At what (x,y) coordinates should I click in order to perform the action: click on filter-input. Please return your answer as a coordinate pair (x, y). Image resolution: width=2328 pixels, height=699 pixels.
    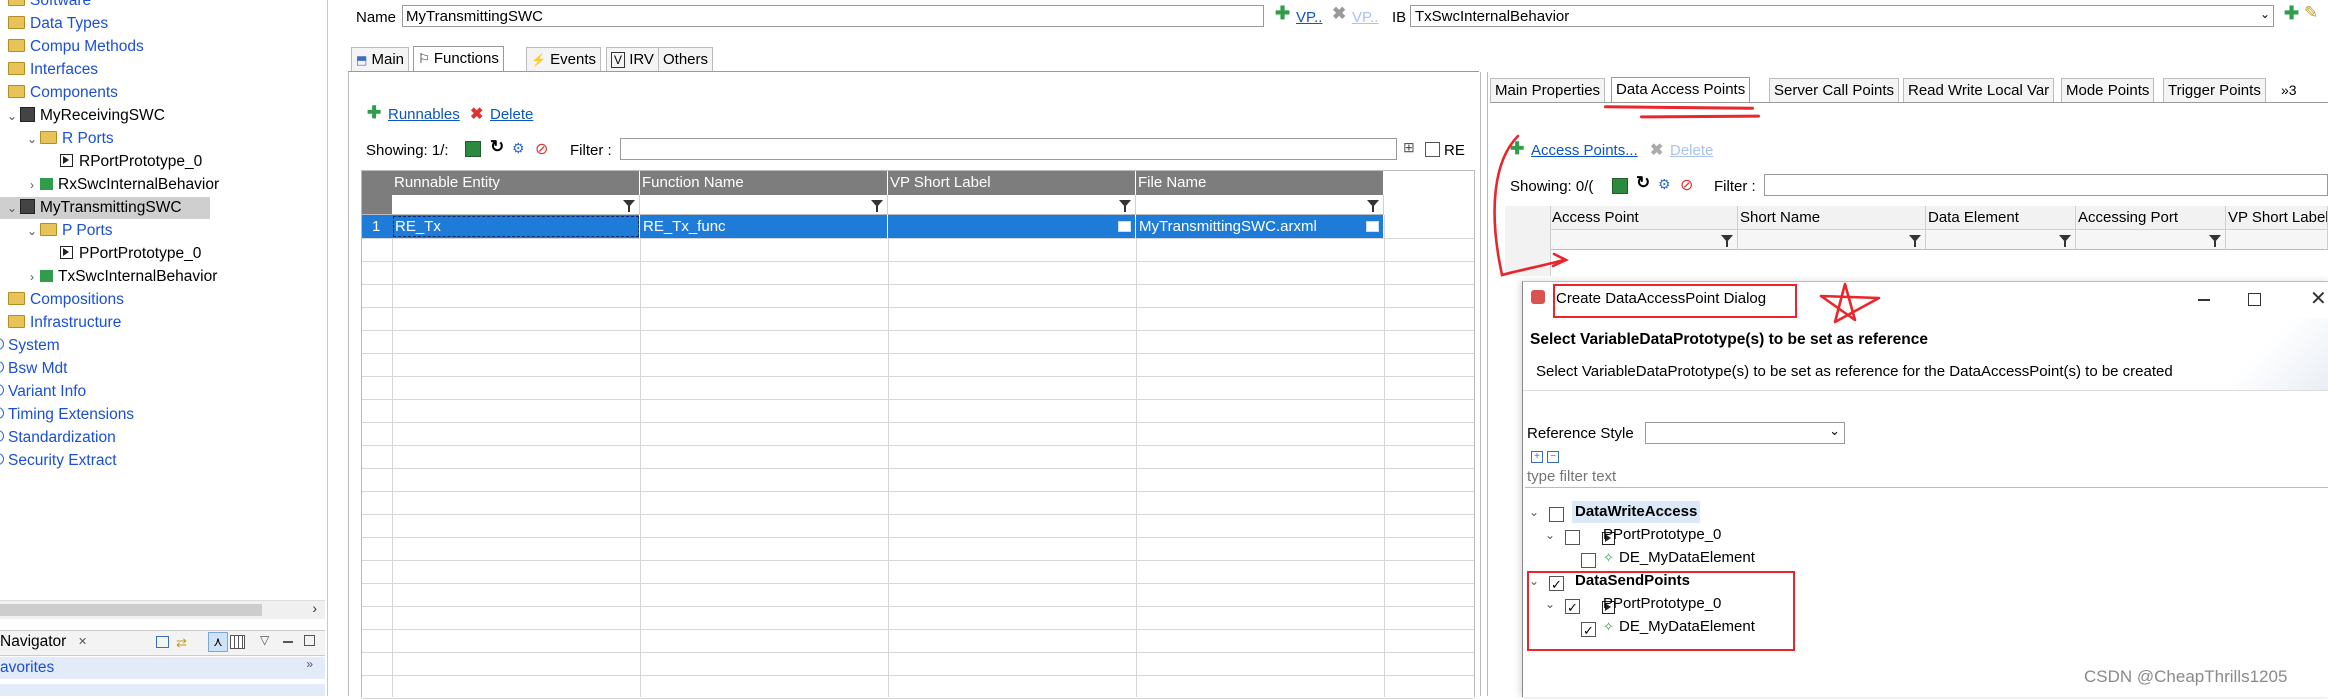
    Looking at the image, I should click on (1008, 149).